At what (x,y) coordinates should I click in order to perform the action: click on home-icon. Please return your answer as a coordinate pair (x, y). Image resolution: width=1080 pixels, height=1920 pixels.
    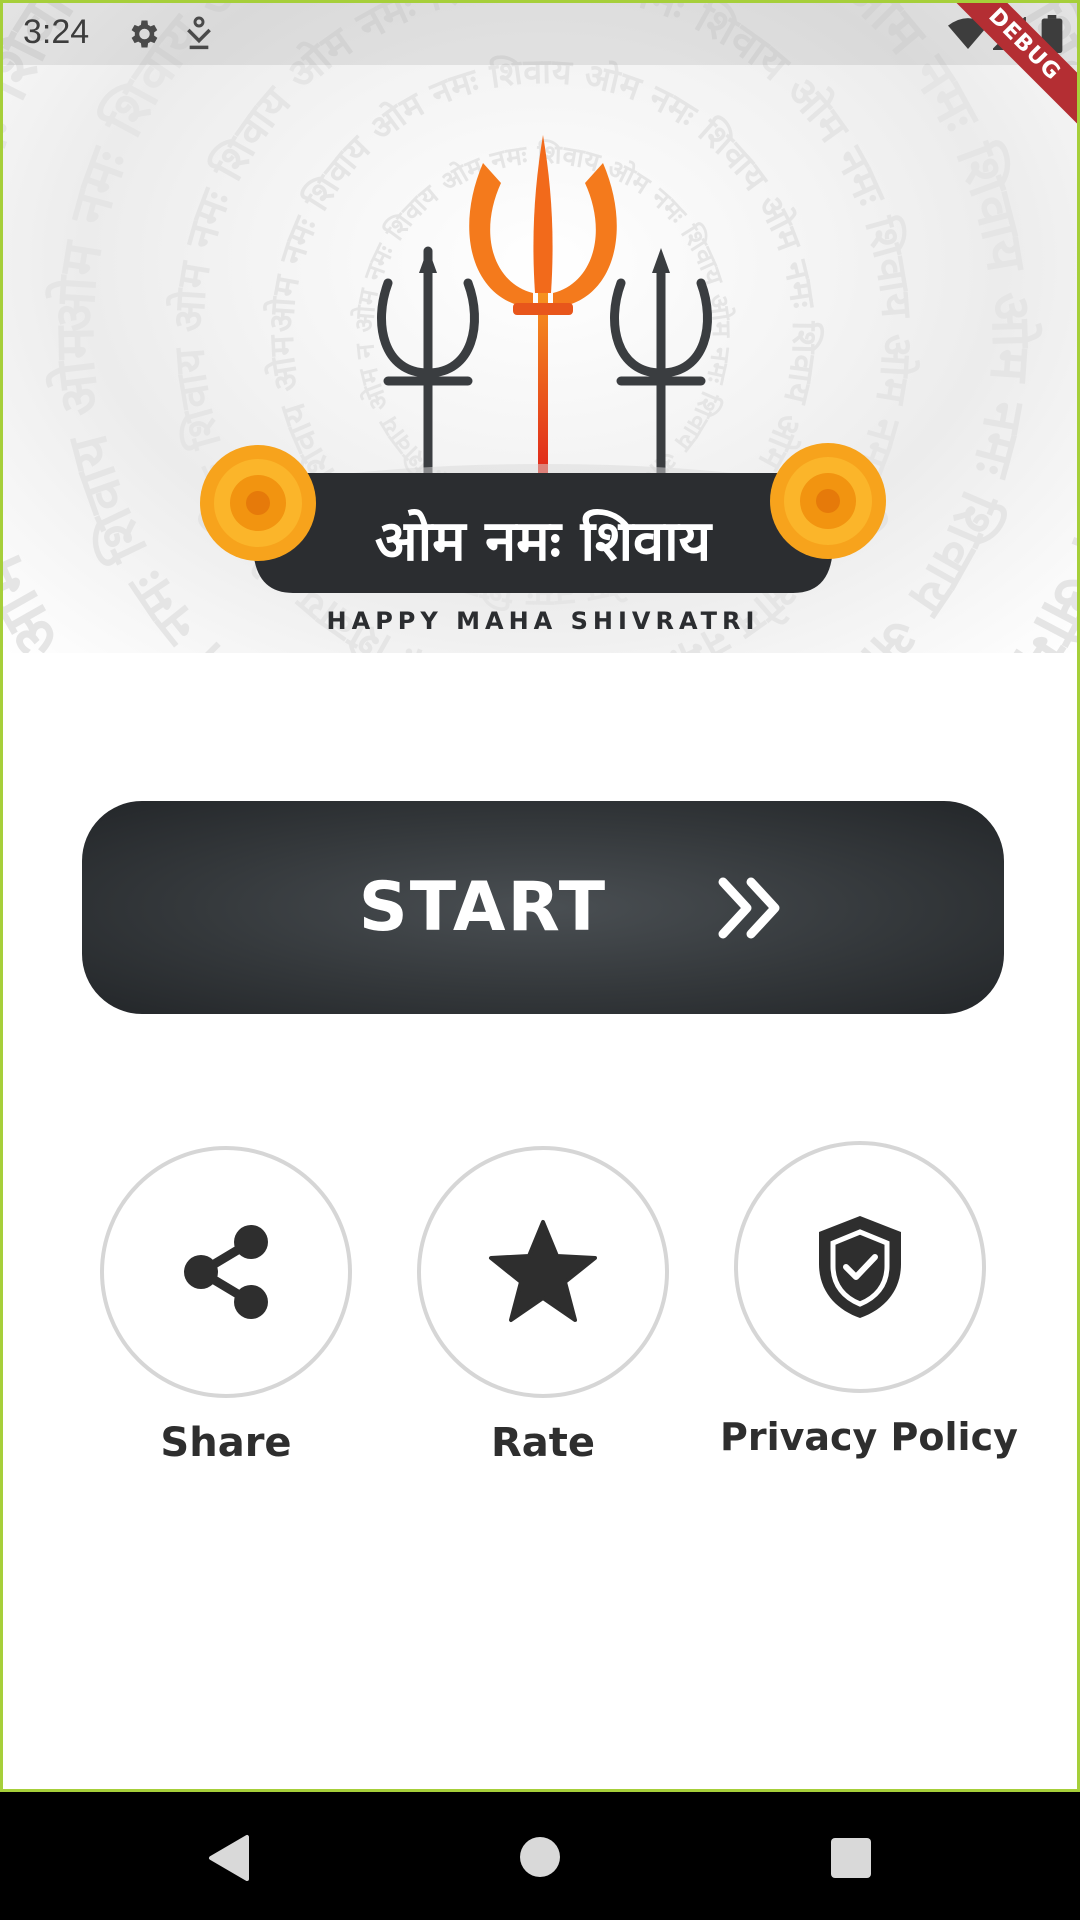
    Looking at the image, I should click on (540, 1857).